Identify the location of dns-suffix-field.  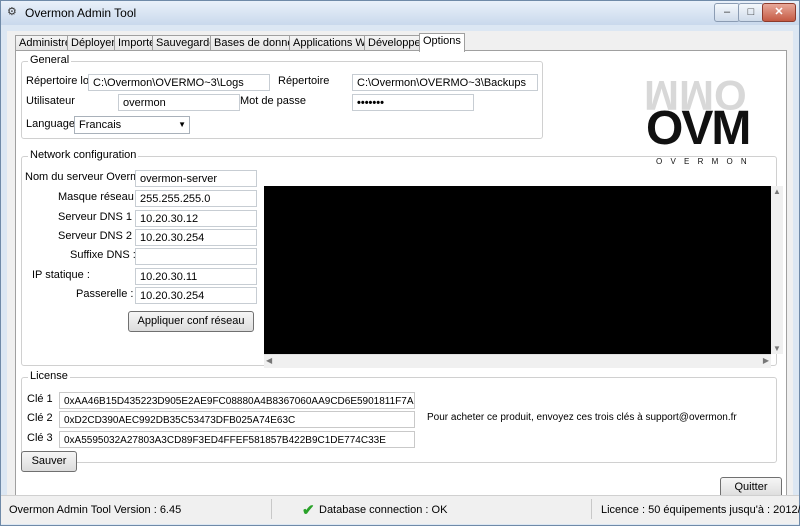
(196, 256).